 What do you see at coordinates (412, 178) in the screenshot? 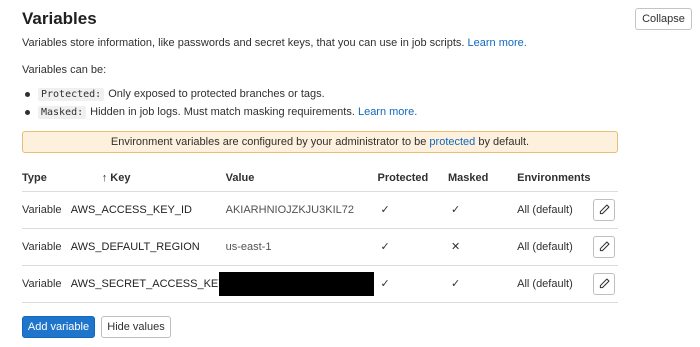
I see `column-header-protected: Protected` at bounding box center [412, 178].